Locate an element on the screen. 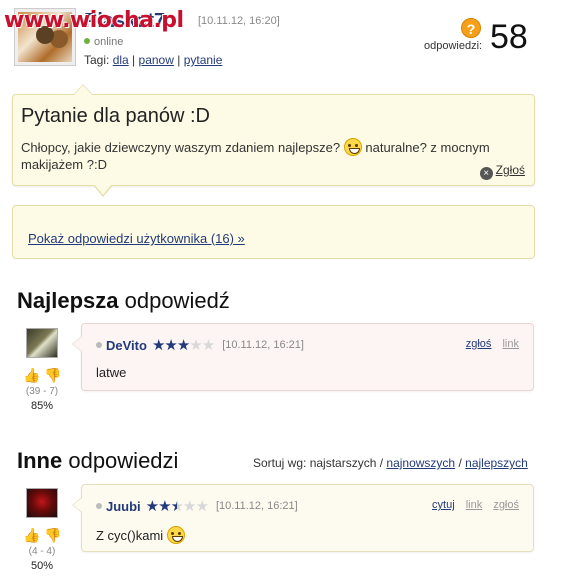 The height and width of the screenshot is (582, 571). other-answers-heading: Inne odpowiedzi is located at coordinates (98, 460).